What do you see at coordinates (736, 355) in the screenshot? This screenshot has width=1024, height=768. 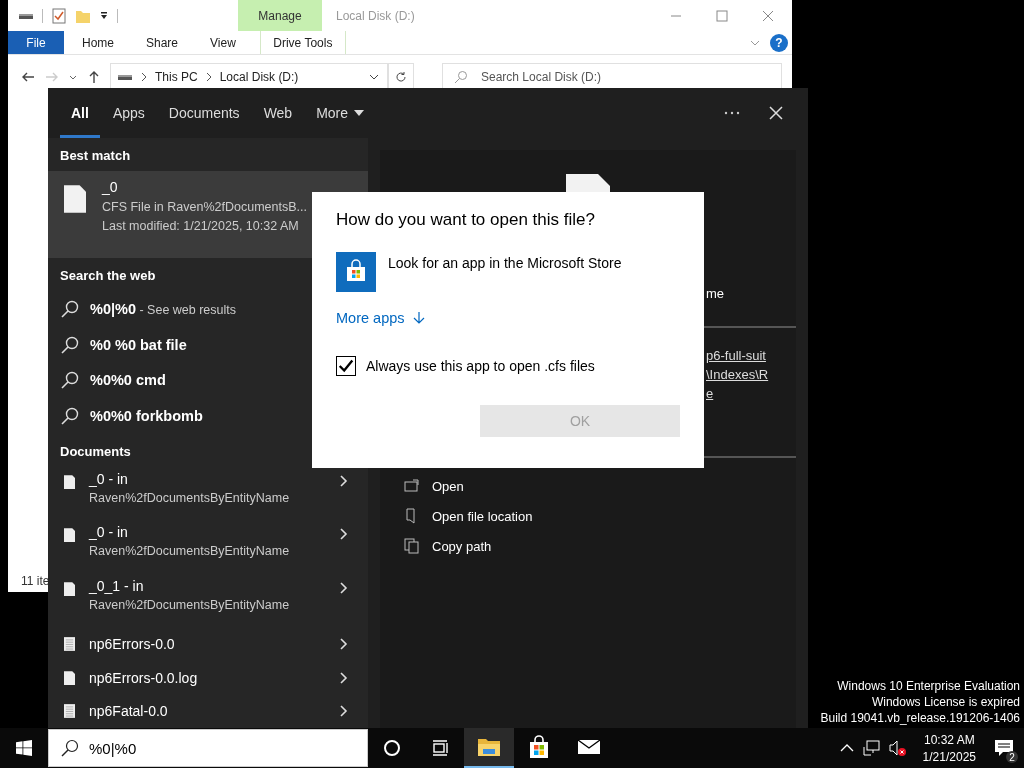 I see `path-link: p6-full-suit` at bounding box center [736, 355].